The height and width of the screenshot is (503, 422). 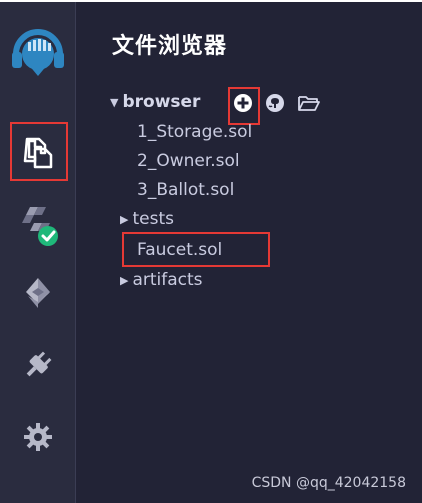 I want to click on plugin-manager-icon, so click(x=37, y=365).